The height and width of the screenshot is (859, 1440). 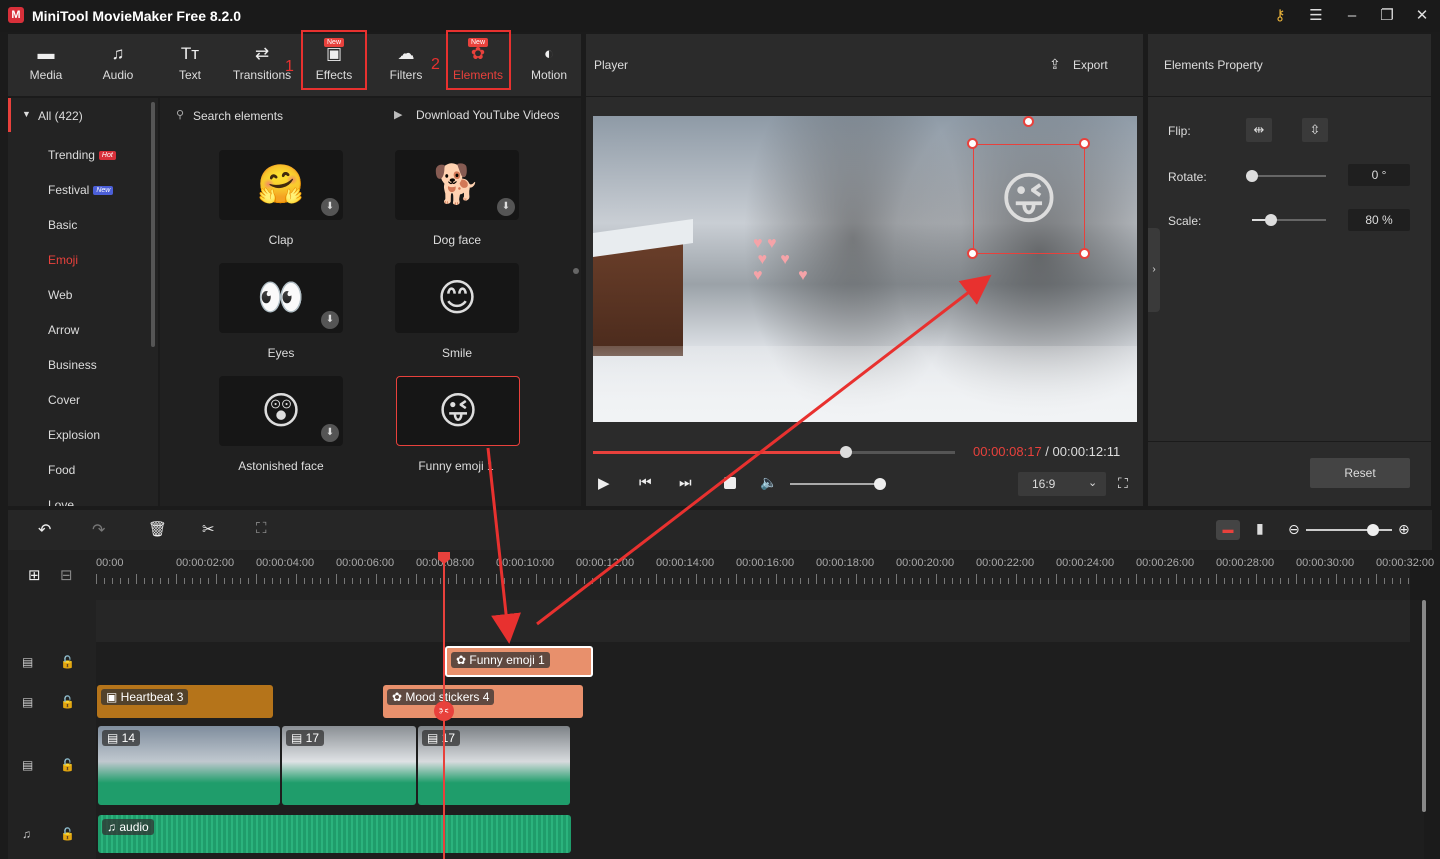 What do you see at coordinates (774, 452) in the screenshot?
I see `progress-track` at bounding box center [774, 452].